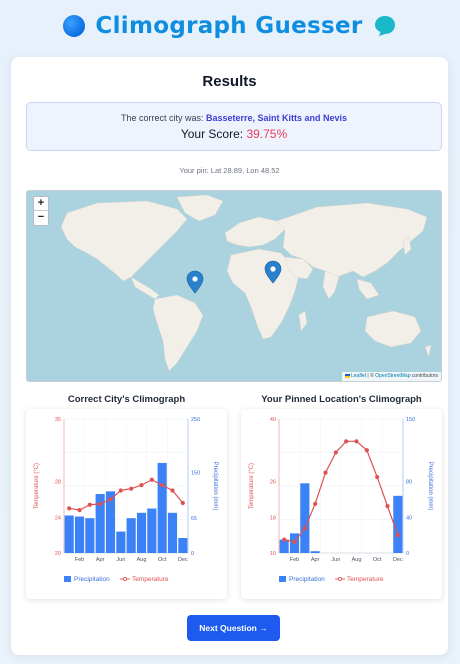  I want to click on score-line: Your Score: 39.75%, so click(234, 134).